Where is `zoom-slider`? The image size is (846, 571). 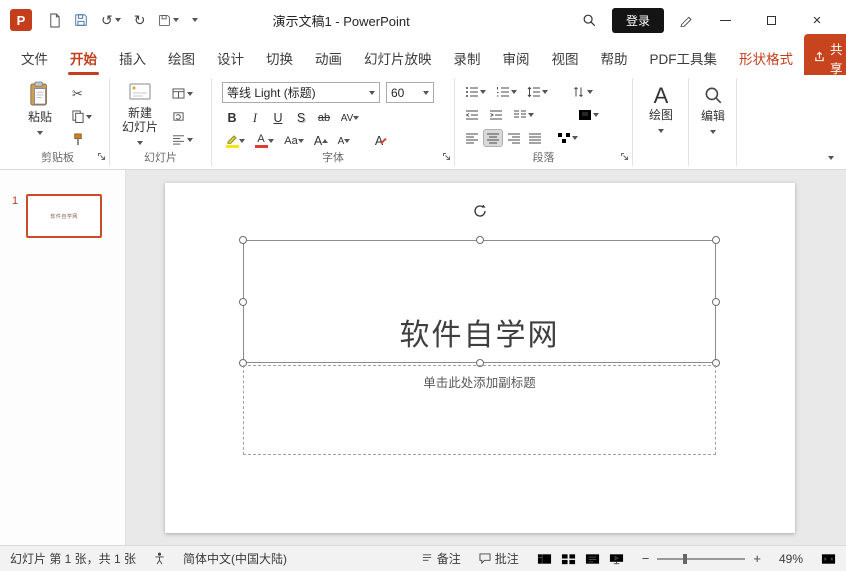
zoom-slider is located at coordinates (701, 558).